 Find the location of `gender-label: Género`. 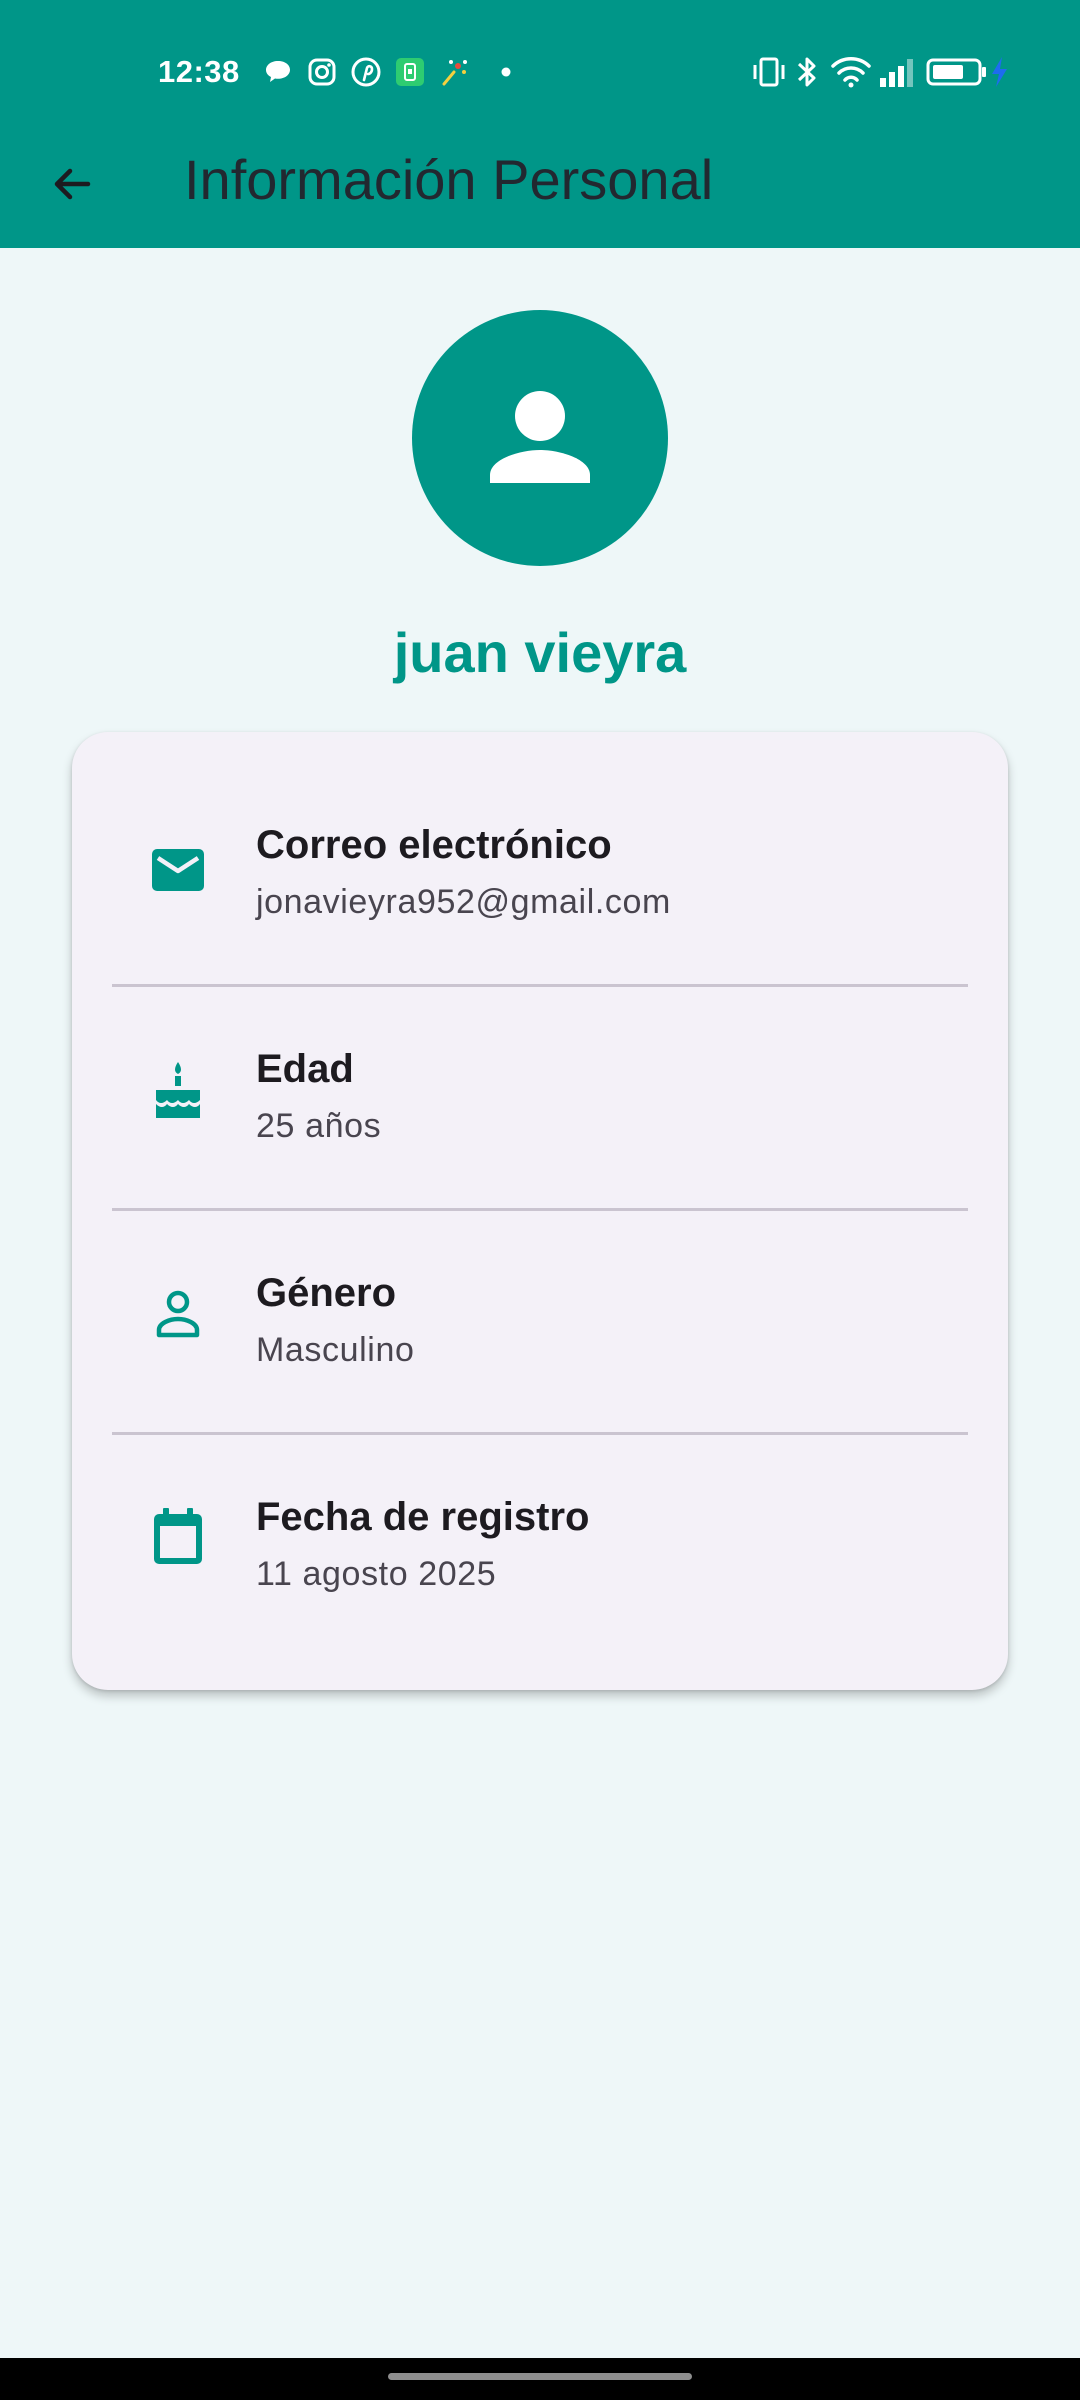

gender-label: Género is located at coordinates (326, 1293).